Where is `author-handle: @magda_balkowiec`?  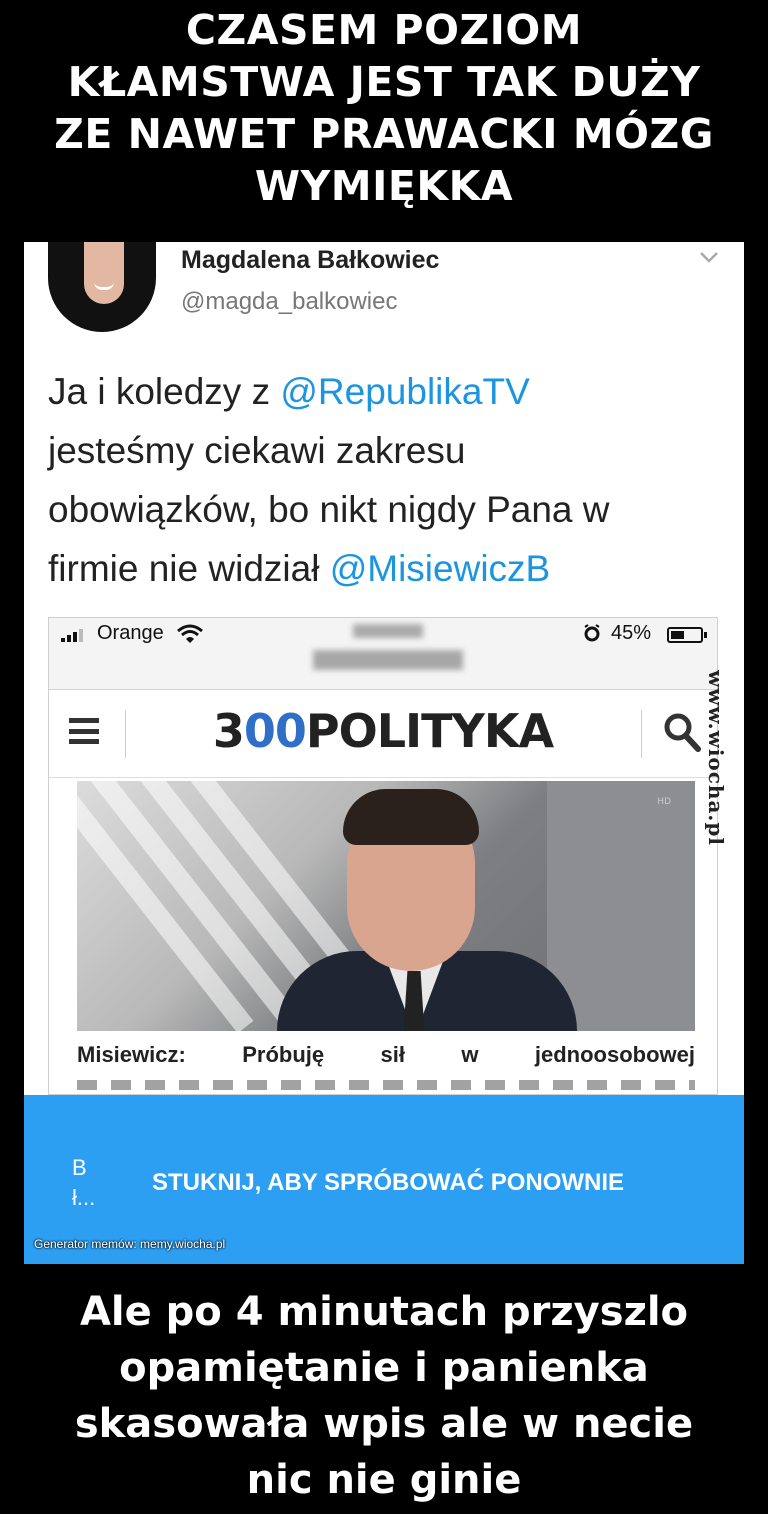 author-handle: @magda_balkowiec is located at coordinates (289, 302).